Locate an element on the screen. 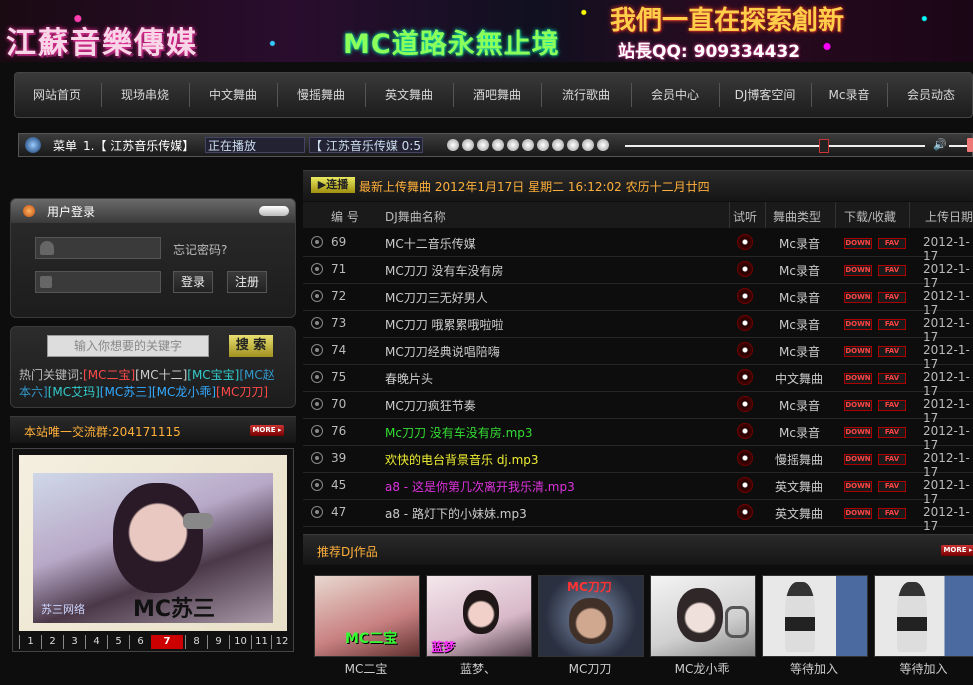 This screenshot has width=973, height=685. register-button: 注册 is located at coordinates (247, 282).